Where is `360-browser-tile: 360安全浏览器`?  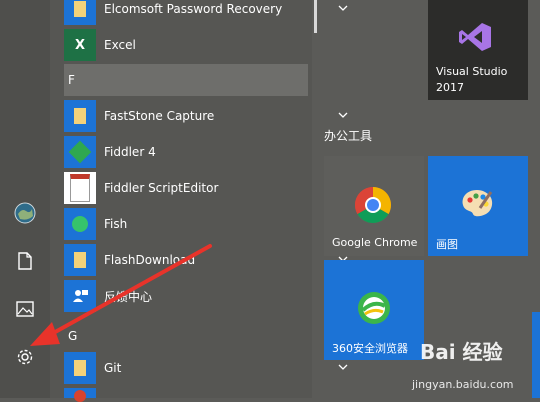 360-browser-tile: 360安全浏览器 is located at coordinates (374, 310).